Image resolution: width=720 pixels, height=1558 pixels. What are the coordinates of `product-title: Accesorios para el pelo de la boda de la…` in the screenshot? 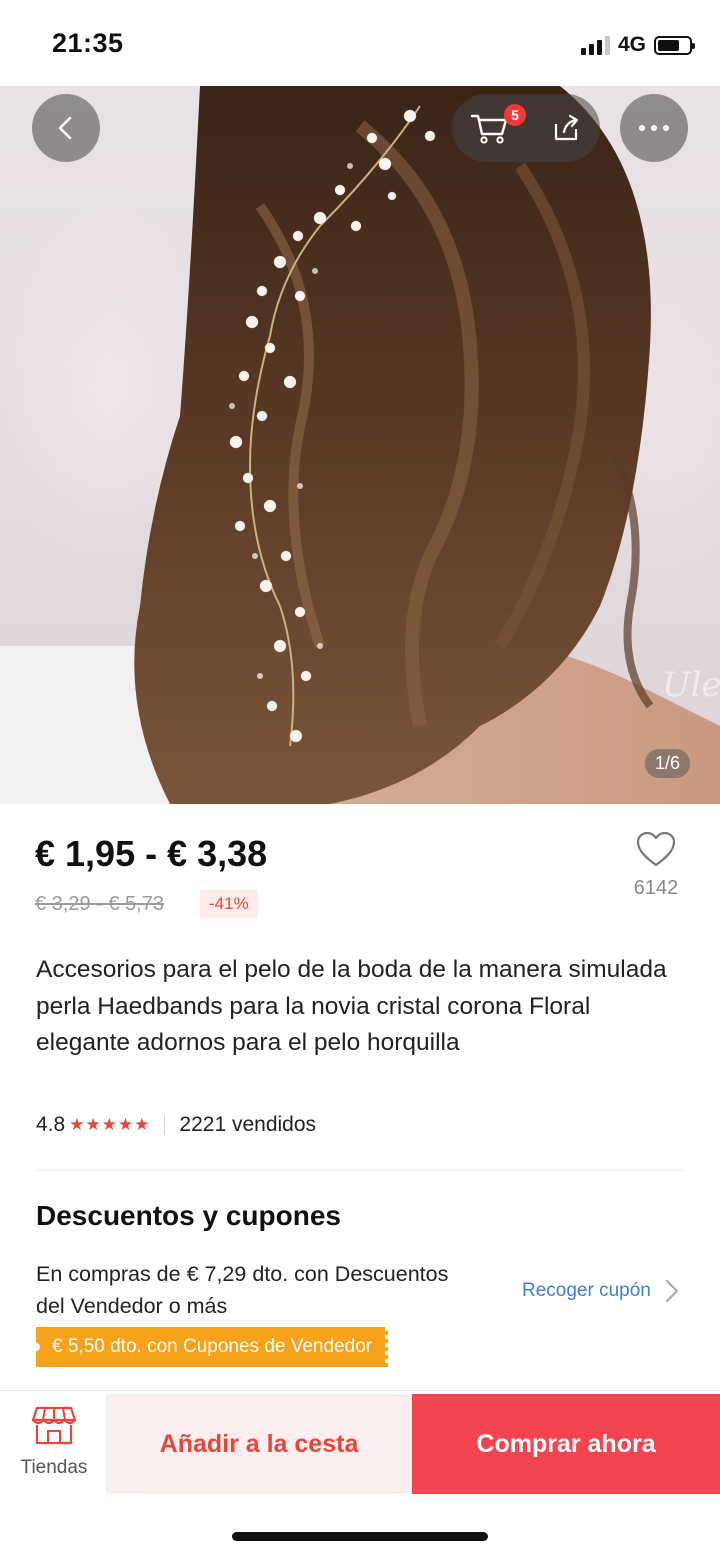 It's located at (351, 1006).